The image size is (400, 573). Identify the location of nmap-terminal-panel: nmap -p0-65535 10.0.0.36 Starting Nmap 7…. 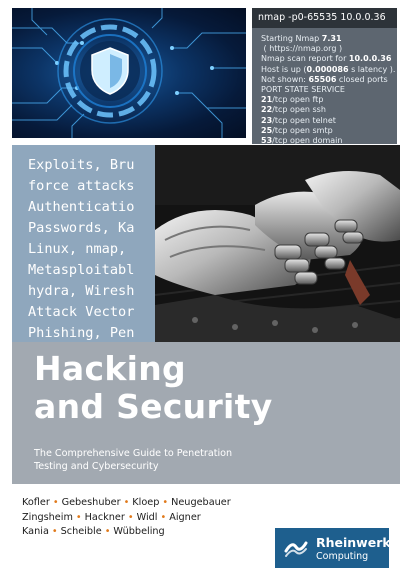
(324, 77).